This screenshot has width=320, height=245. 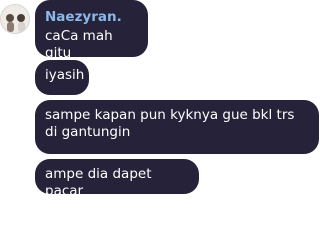 I want to click on message-bubble-2: iyasih, so click(x=62, y=77).